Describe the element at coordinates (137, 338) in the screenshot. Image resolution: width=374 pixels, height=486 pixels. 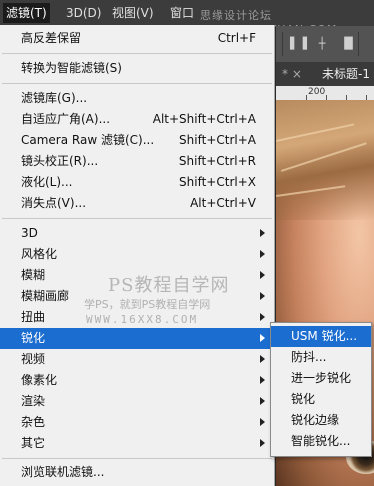
I see `menu-item-sharpen: 锐化` at that location.